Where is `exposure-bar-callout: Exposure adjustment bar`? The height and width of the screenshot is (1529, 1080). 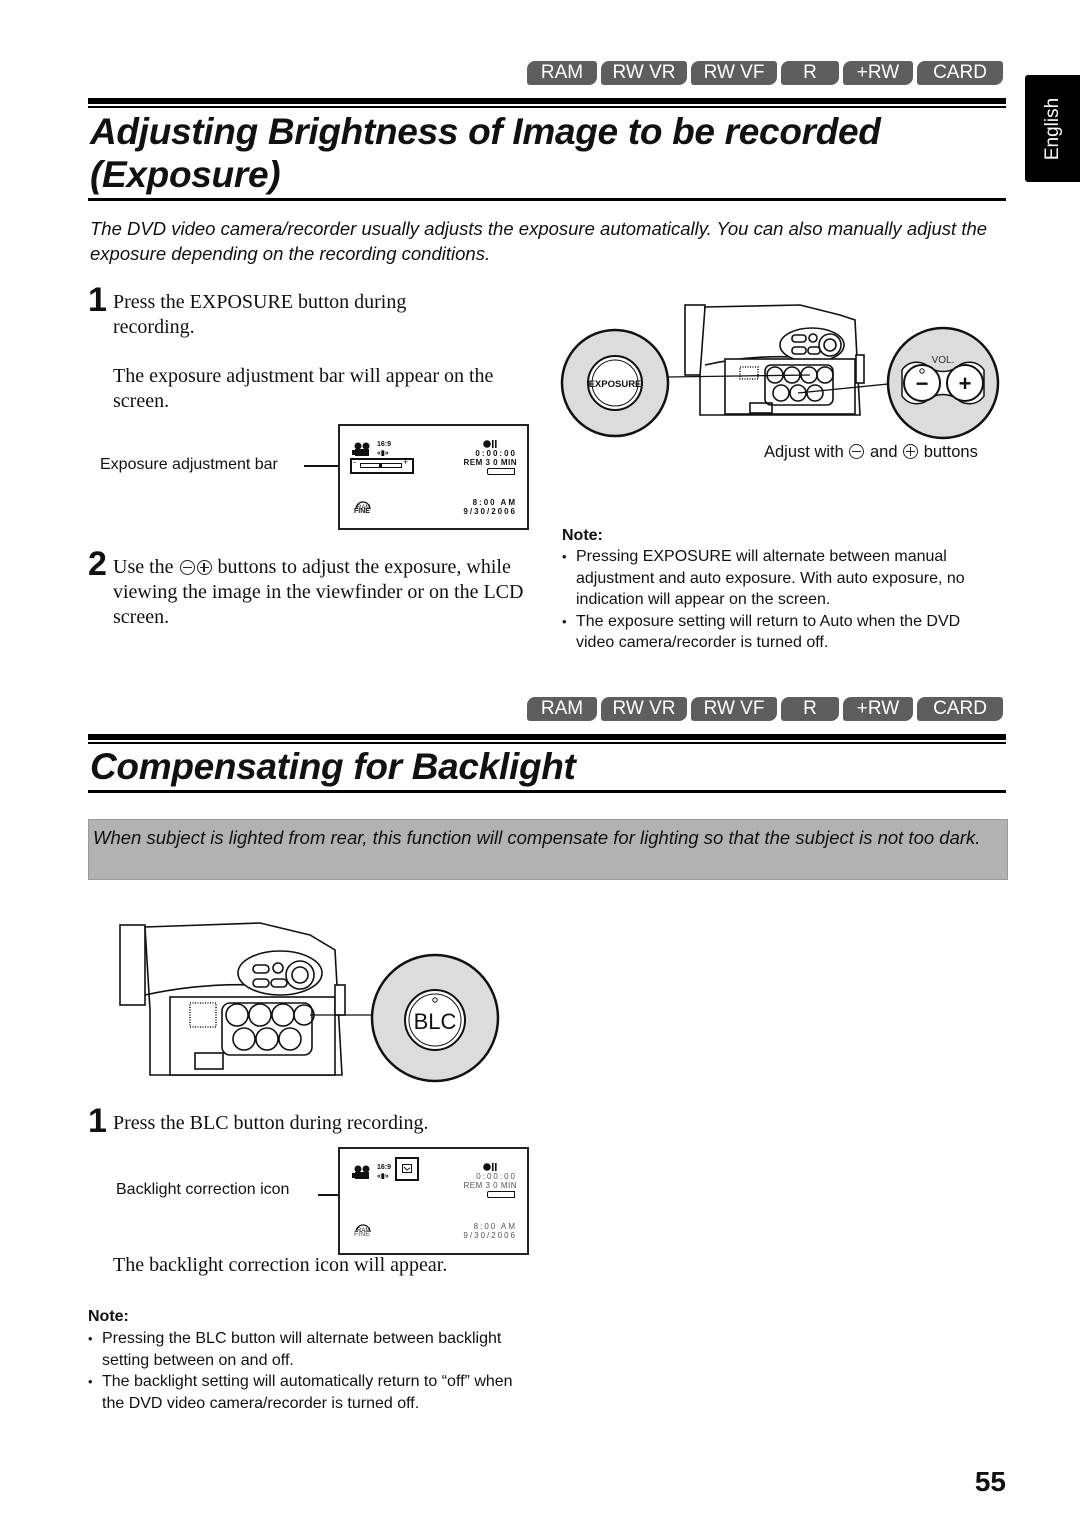
exposure-bar-callout: Exposure adjustment bar is located at coordinates (189, 464).